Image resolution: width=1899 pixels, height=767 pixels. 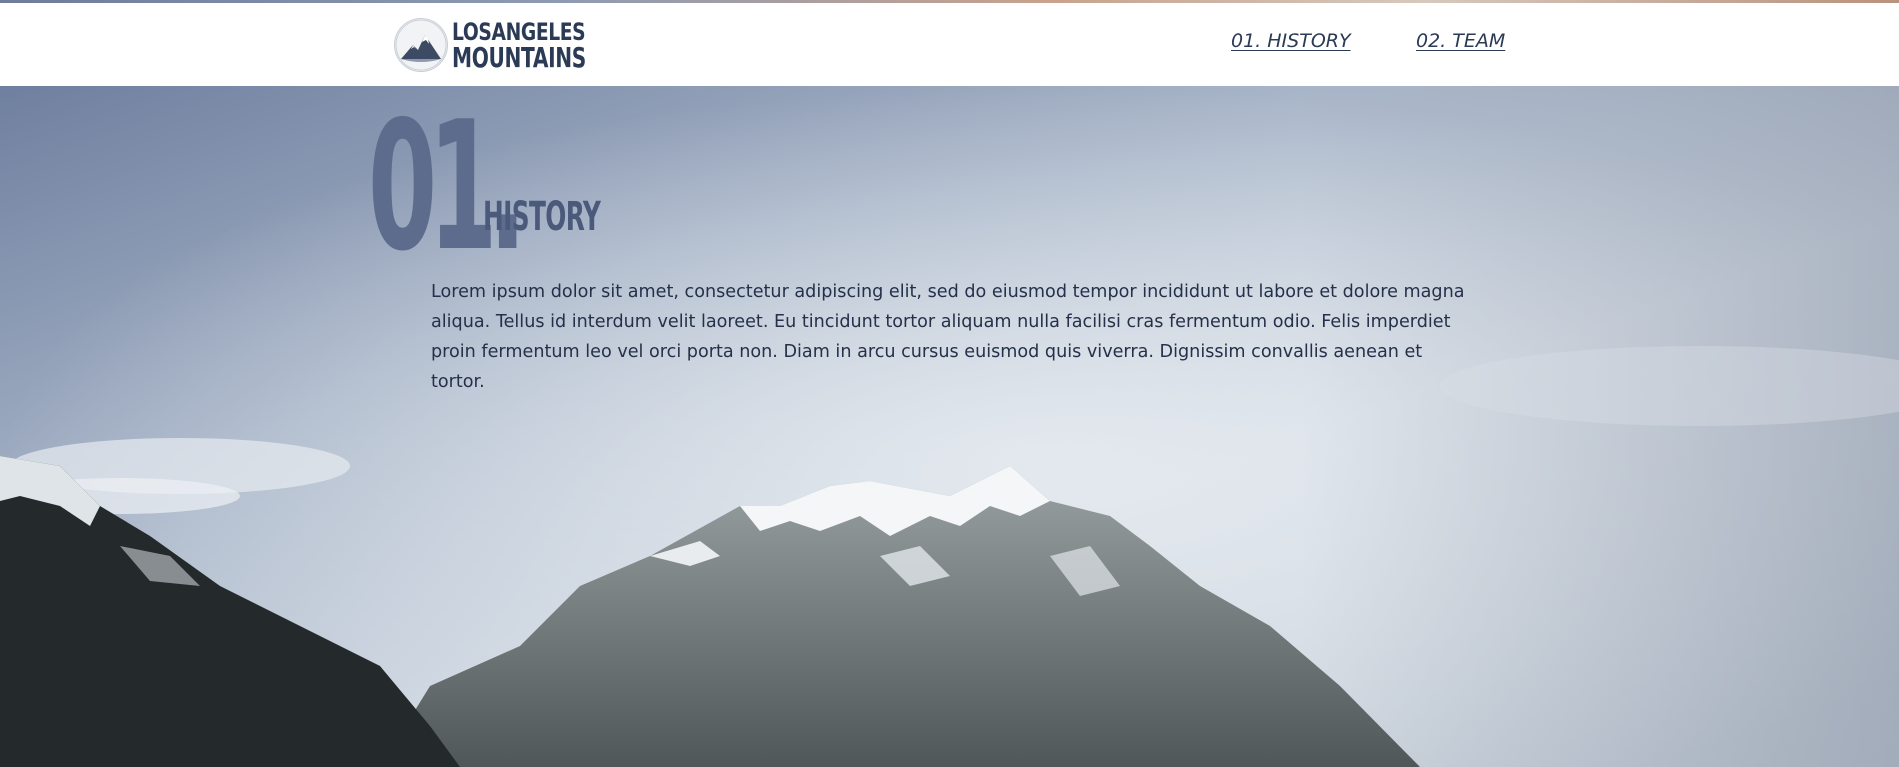 I want to click on nav-link-team: 02. TEAM, so click(x=1460, y=41).